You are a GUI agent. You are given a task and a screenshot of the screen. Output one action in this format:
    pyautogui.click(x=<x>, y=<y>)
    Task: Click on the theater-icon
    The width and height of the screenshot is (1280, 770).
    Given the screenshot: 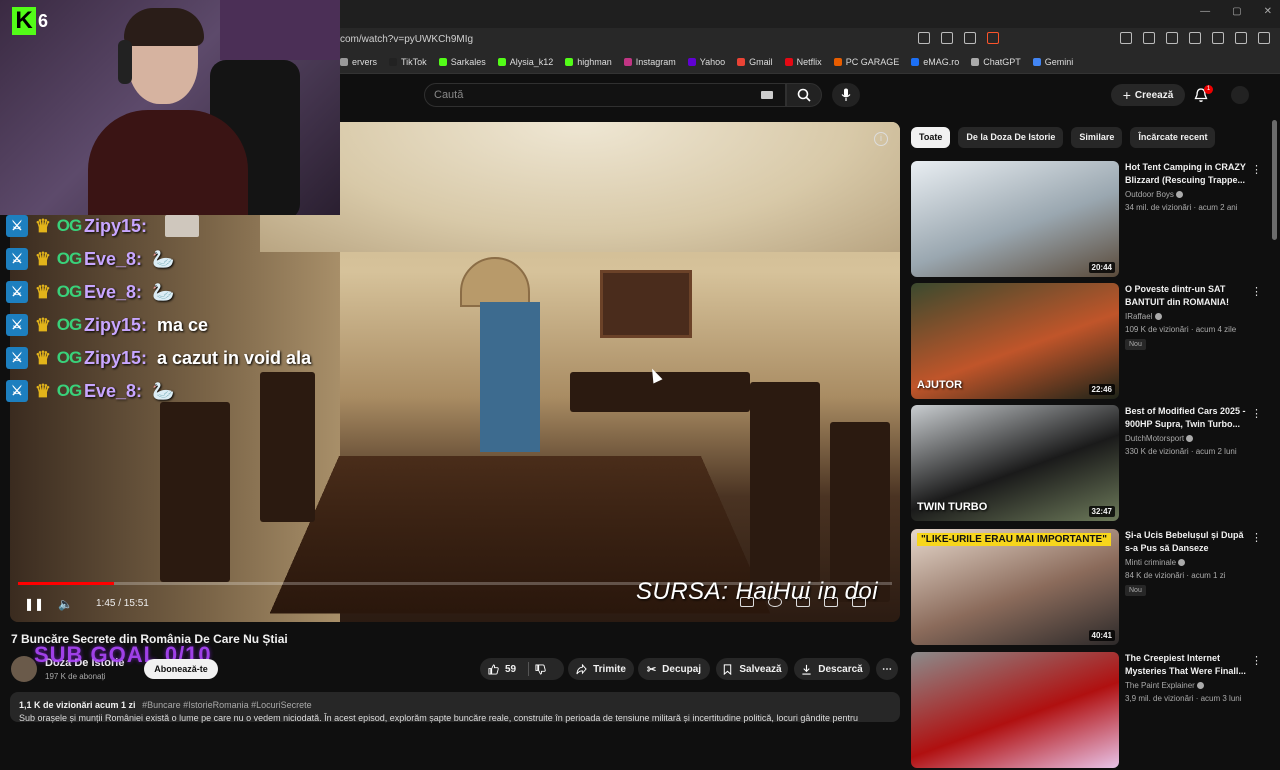 What is the action you would take?
    pyautogui.click(x=831, y=602)
    